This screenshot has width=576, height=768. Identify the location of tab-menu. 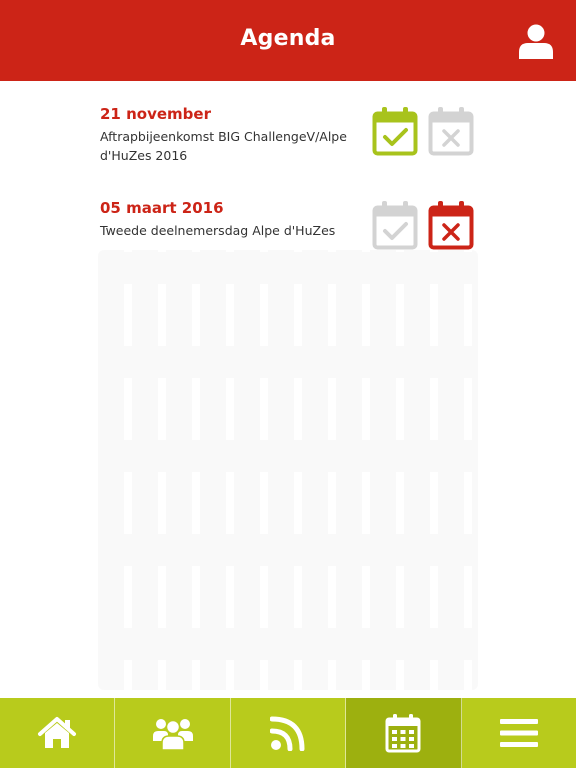
(519, 733).